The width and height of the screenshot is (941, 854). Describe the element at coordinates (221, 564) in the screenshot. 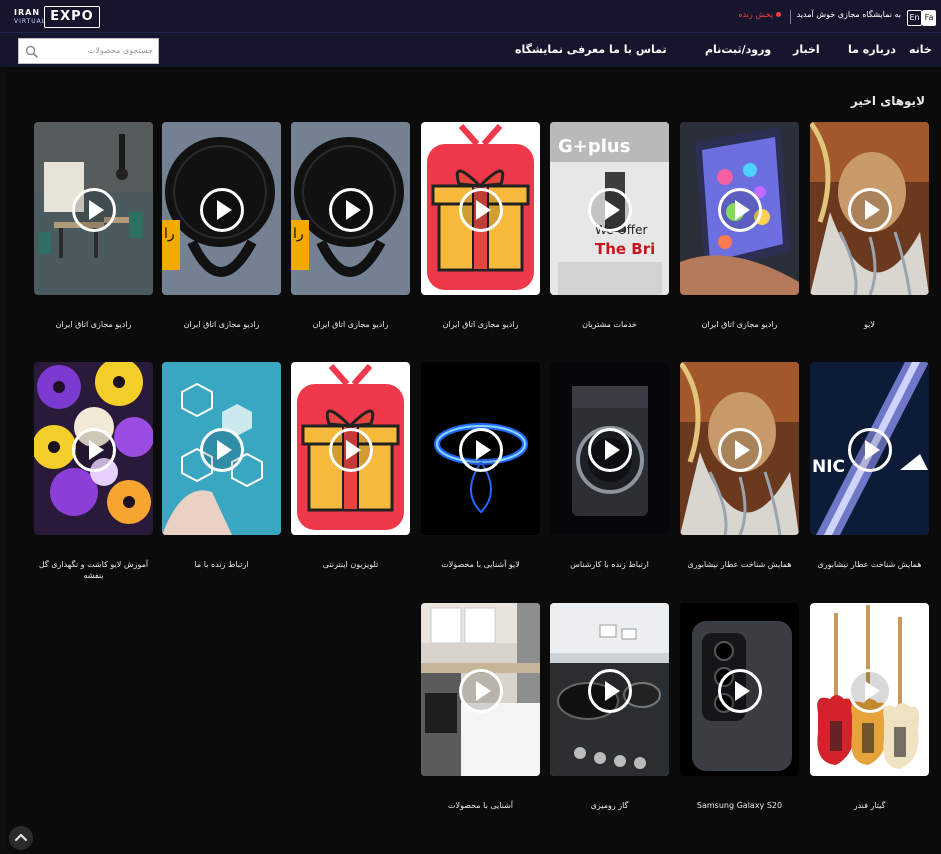

I see `live-card-title: ارتباط زنده با ما` at that location.